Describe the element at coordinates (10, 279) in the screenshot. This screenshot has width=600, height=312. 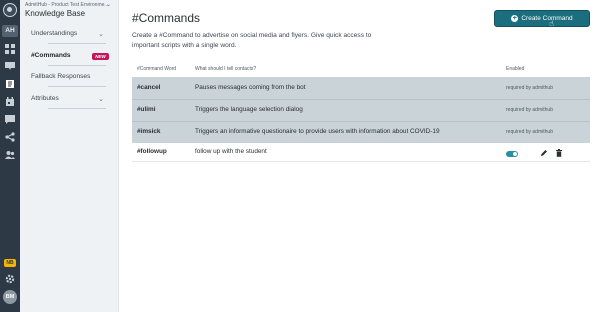
I see `settings-icon` at that location.